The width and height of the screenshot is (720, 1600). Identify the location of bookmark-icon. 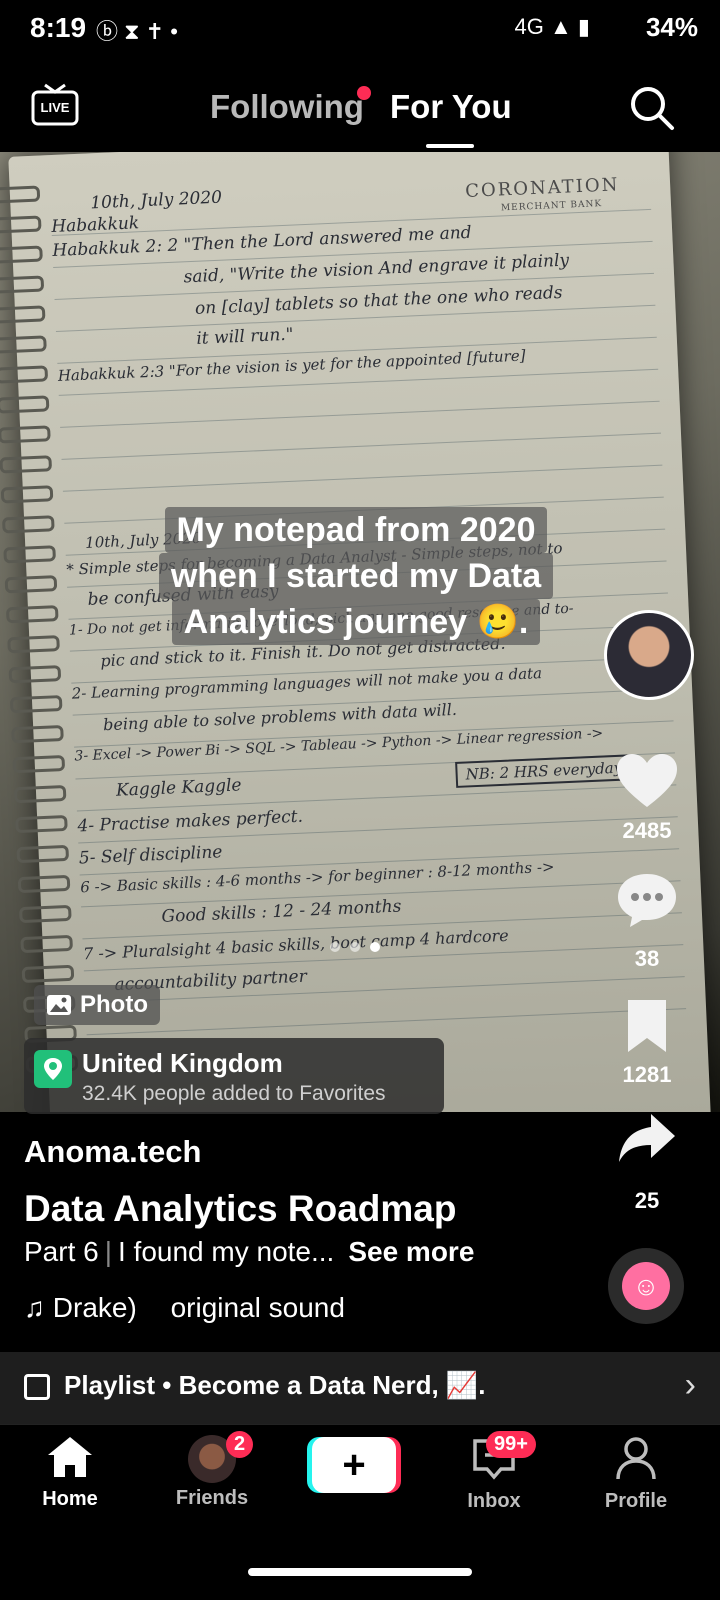
(647, 1026).